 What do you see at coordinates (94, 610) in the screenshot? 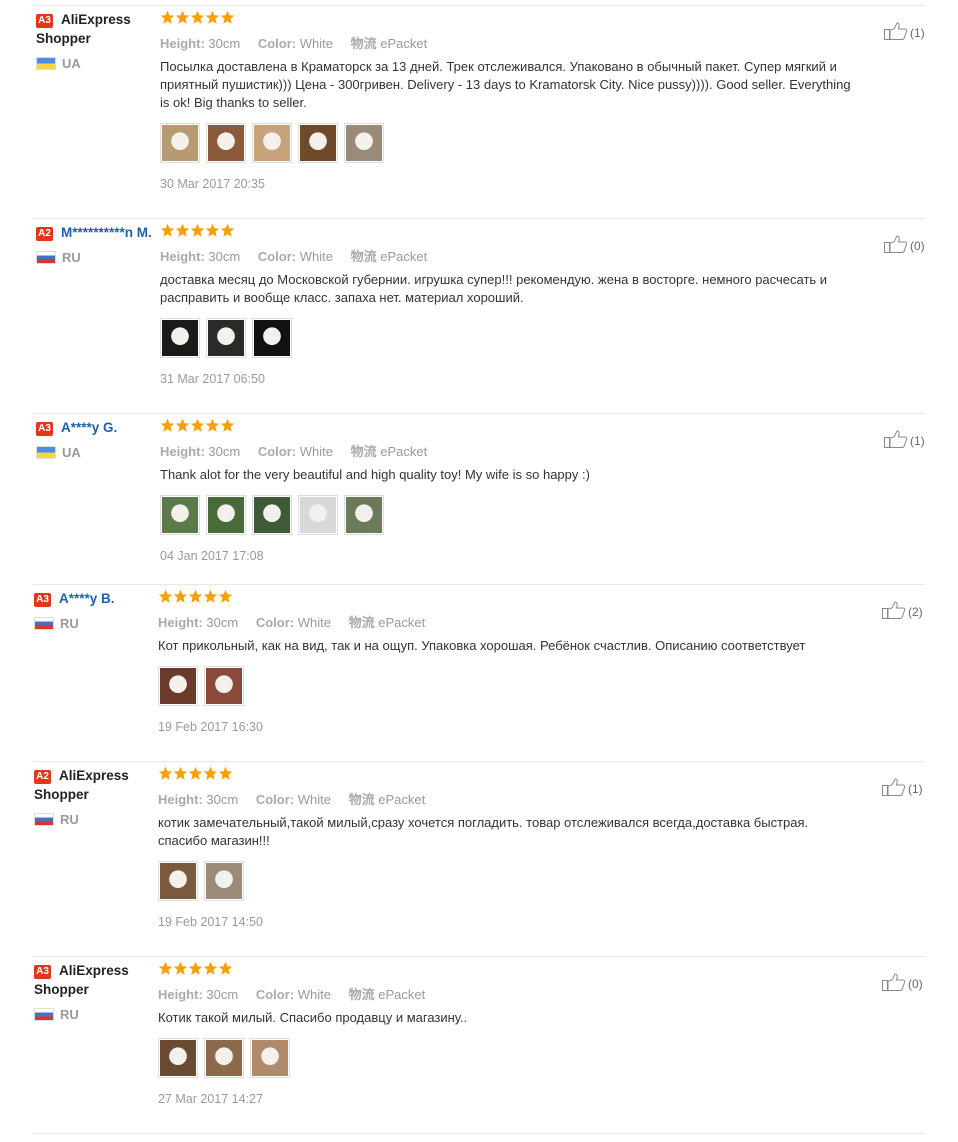
I see `reviewer-info: A3 A****y B. RU` at bounding box center [94, 610].